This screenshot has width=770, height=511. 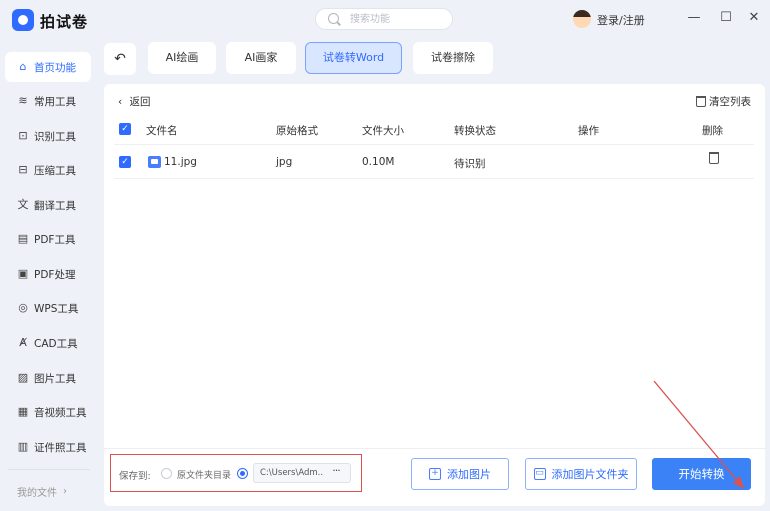 I want to click on add-folder-button: ▭ 添加图片文件夹, so click(x=581, y=474).